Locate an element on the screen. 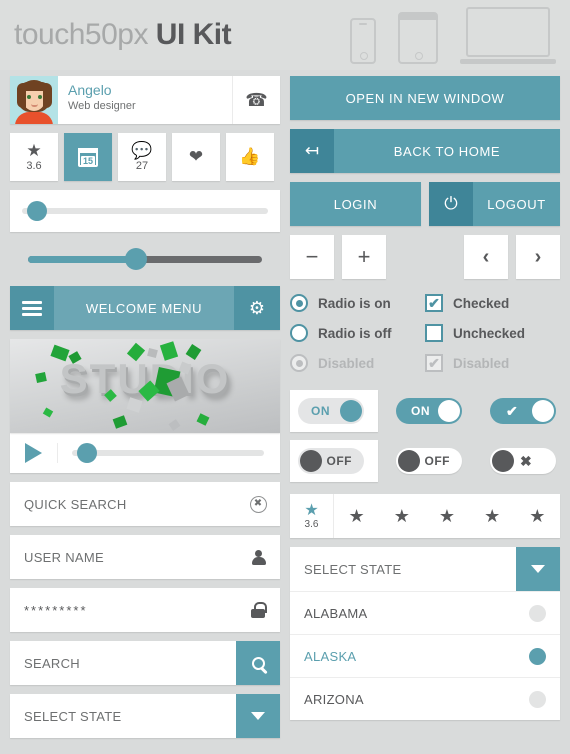  toggle-off-white: OFF is located at coordinates (426, 461).